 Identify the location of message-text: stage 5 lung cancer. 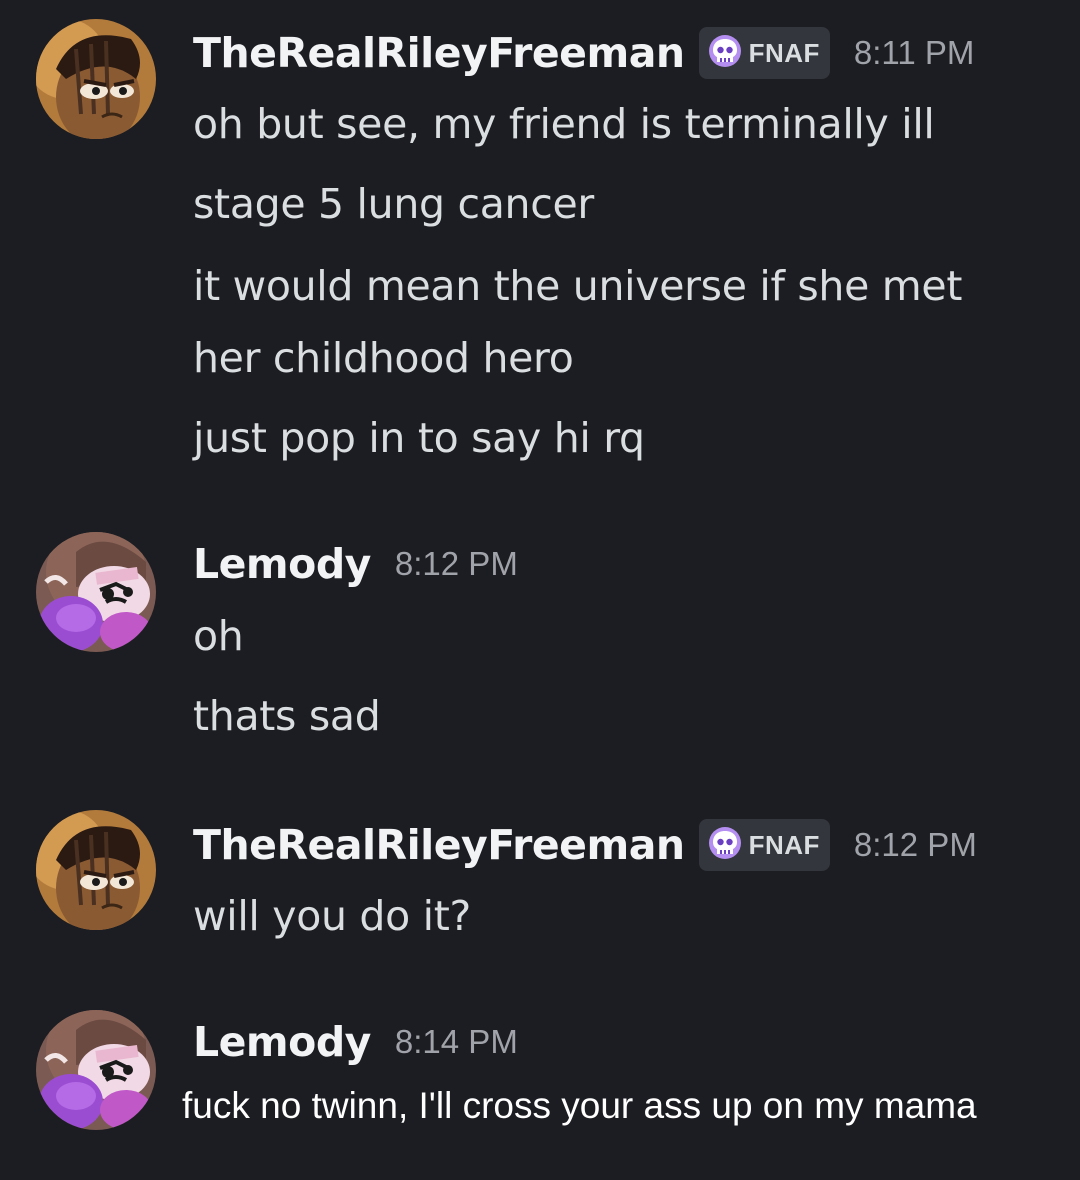
(393, 204).